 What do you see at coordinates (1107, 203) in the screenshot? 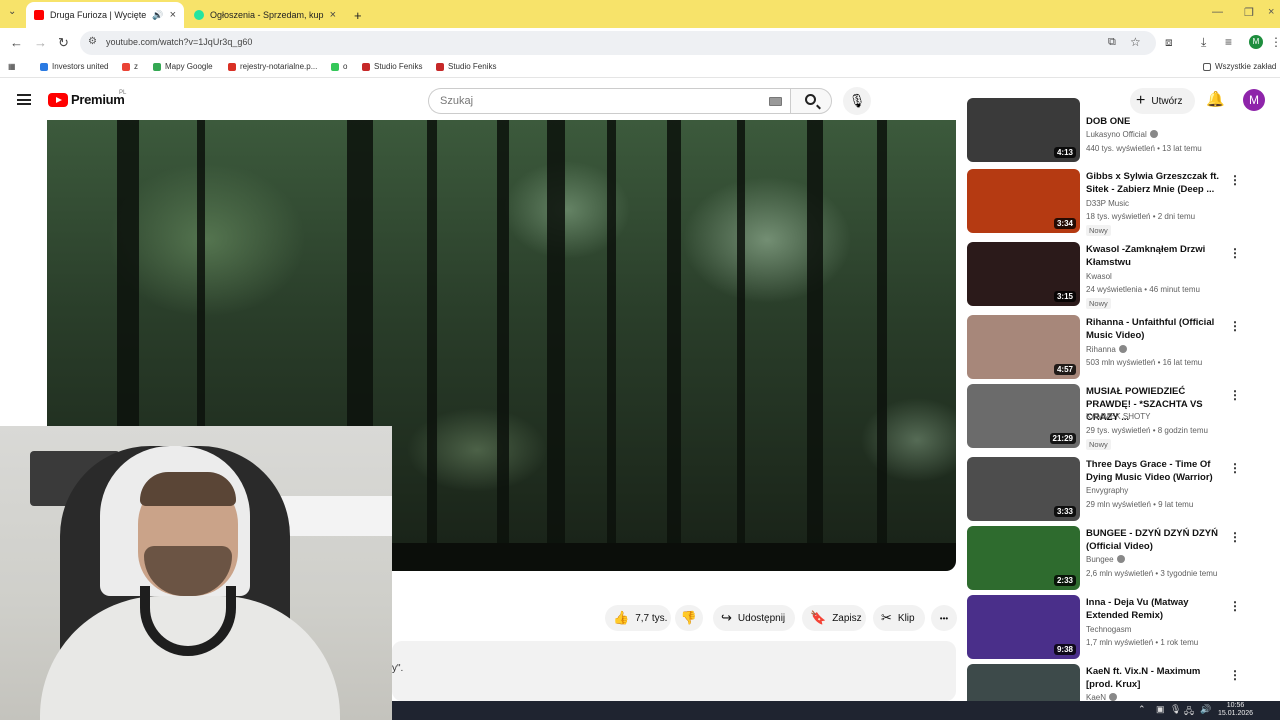
I see `channel-name: D33P Music` at bounding box center [1107, 203].